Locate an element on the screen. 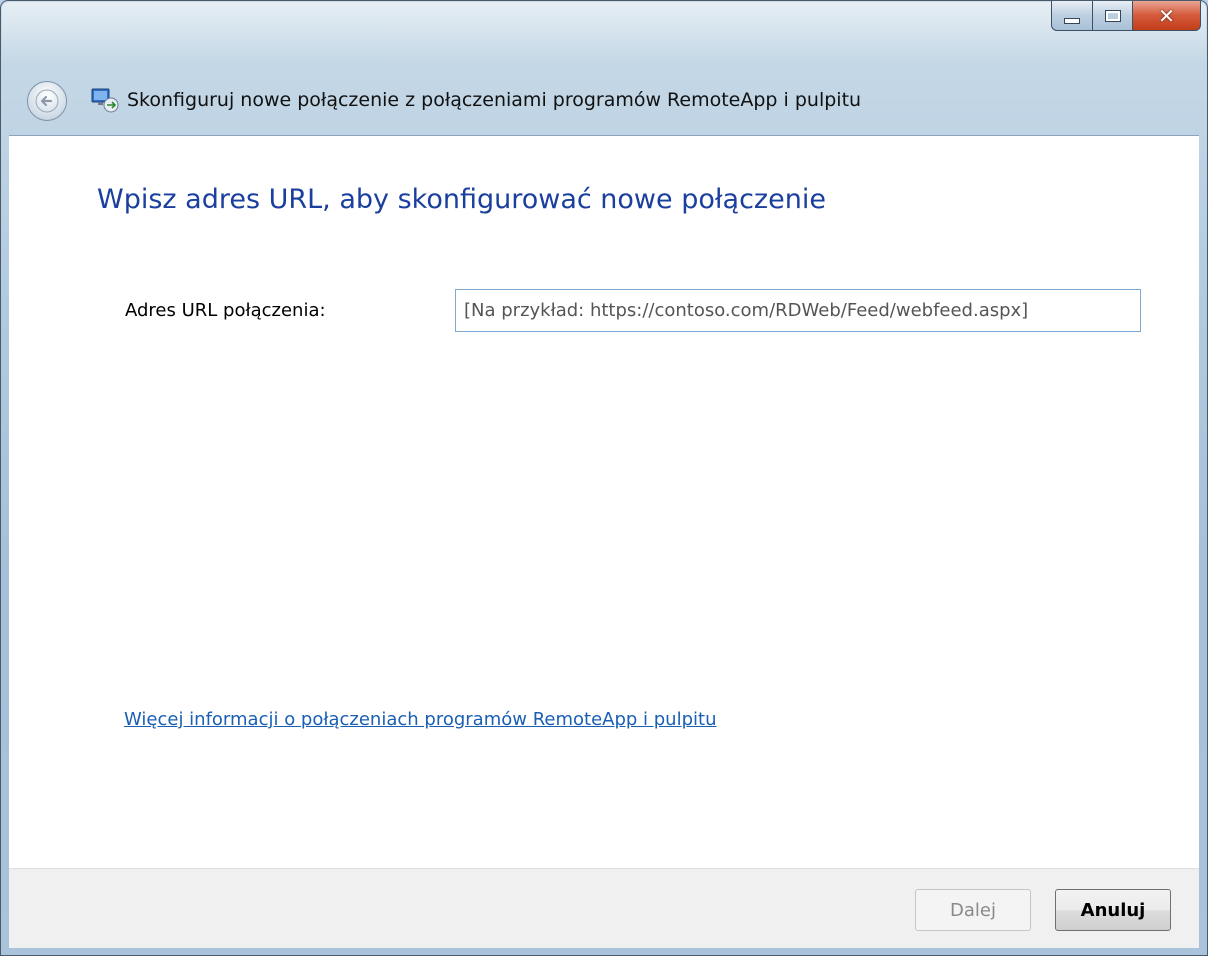 Image resolution: width=1208 pixels, height=956 pixels. back-arrow-icon is located at coordinates (47, 101).